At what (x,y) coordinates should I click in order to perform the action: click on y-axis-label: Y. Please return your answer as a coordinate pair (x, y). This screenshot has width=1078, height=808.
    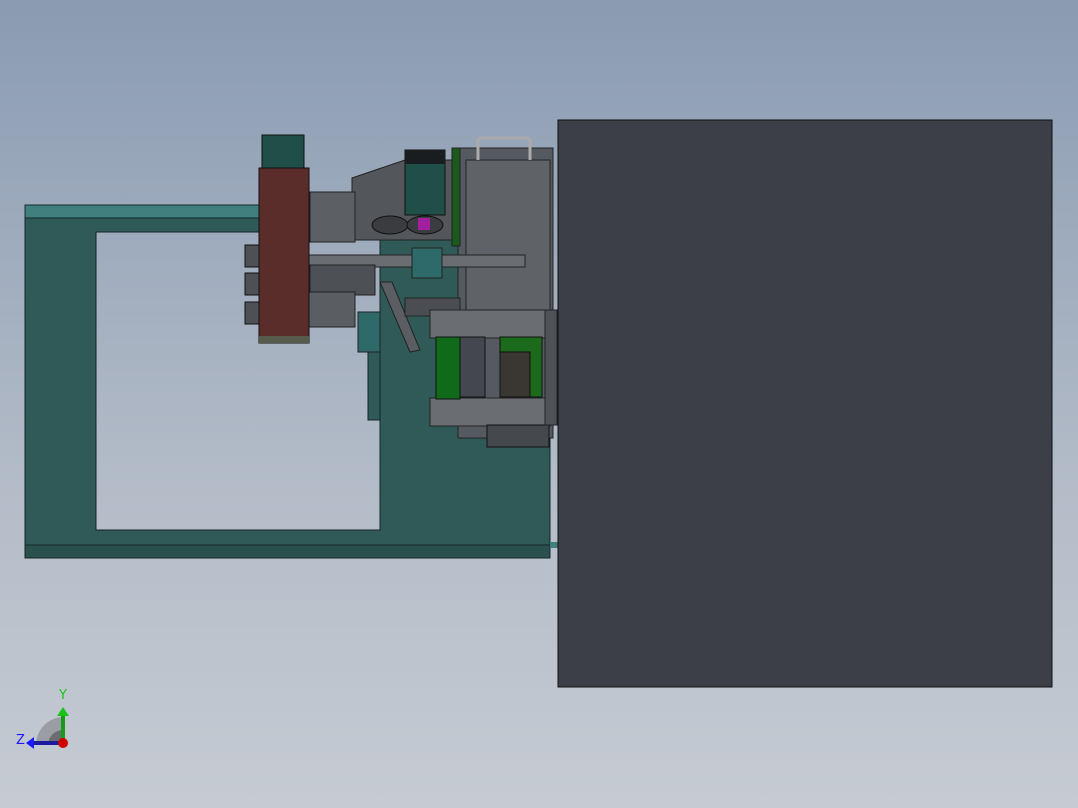
    Looking at the image, I should click on (62, 695).